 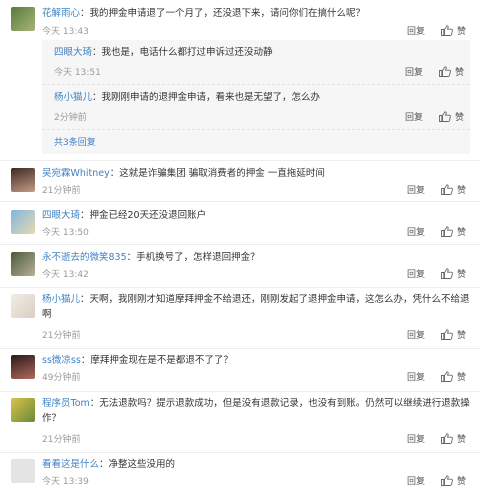 I want to click on comment-item: ss微凉ss：摩拜押金现在是不是都退不了了？ 49分钟前 回复 赞, so click(x=240, y=370).